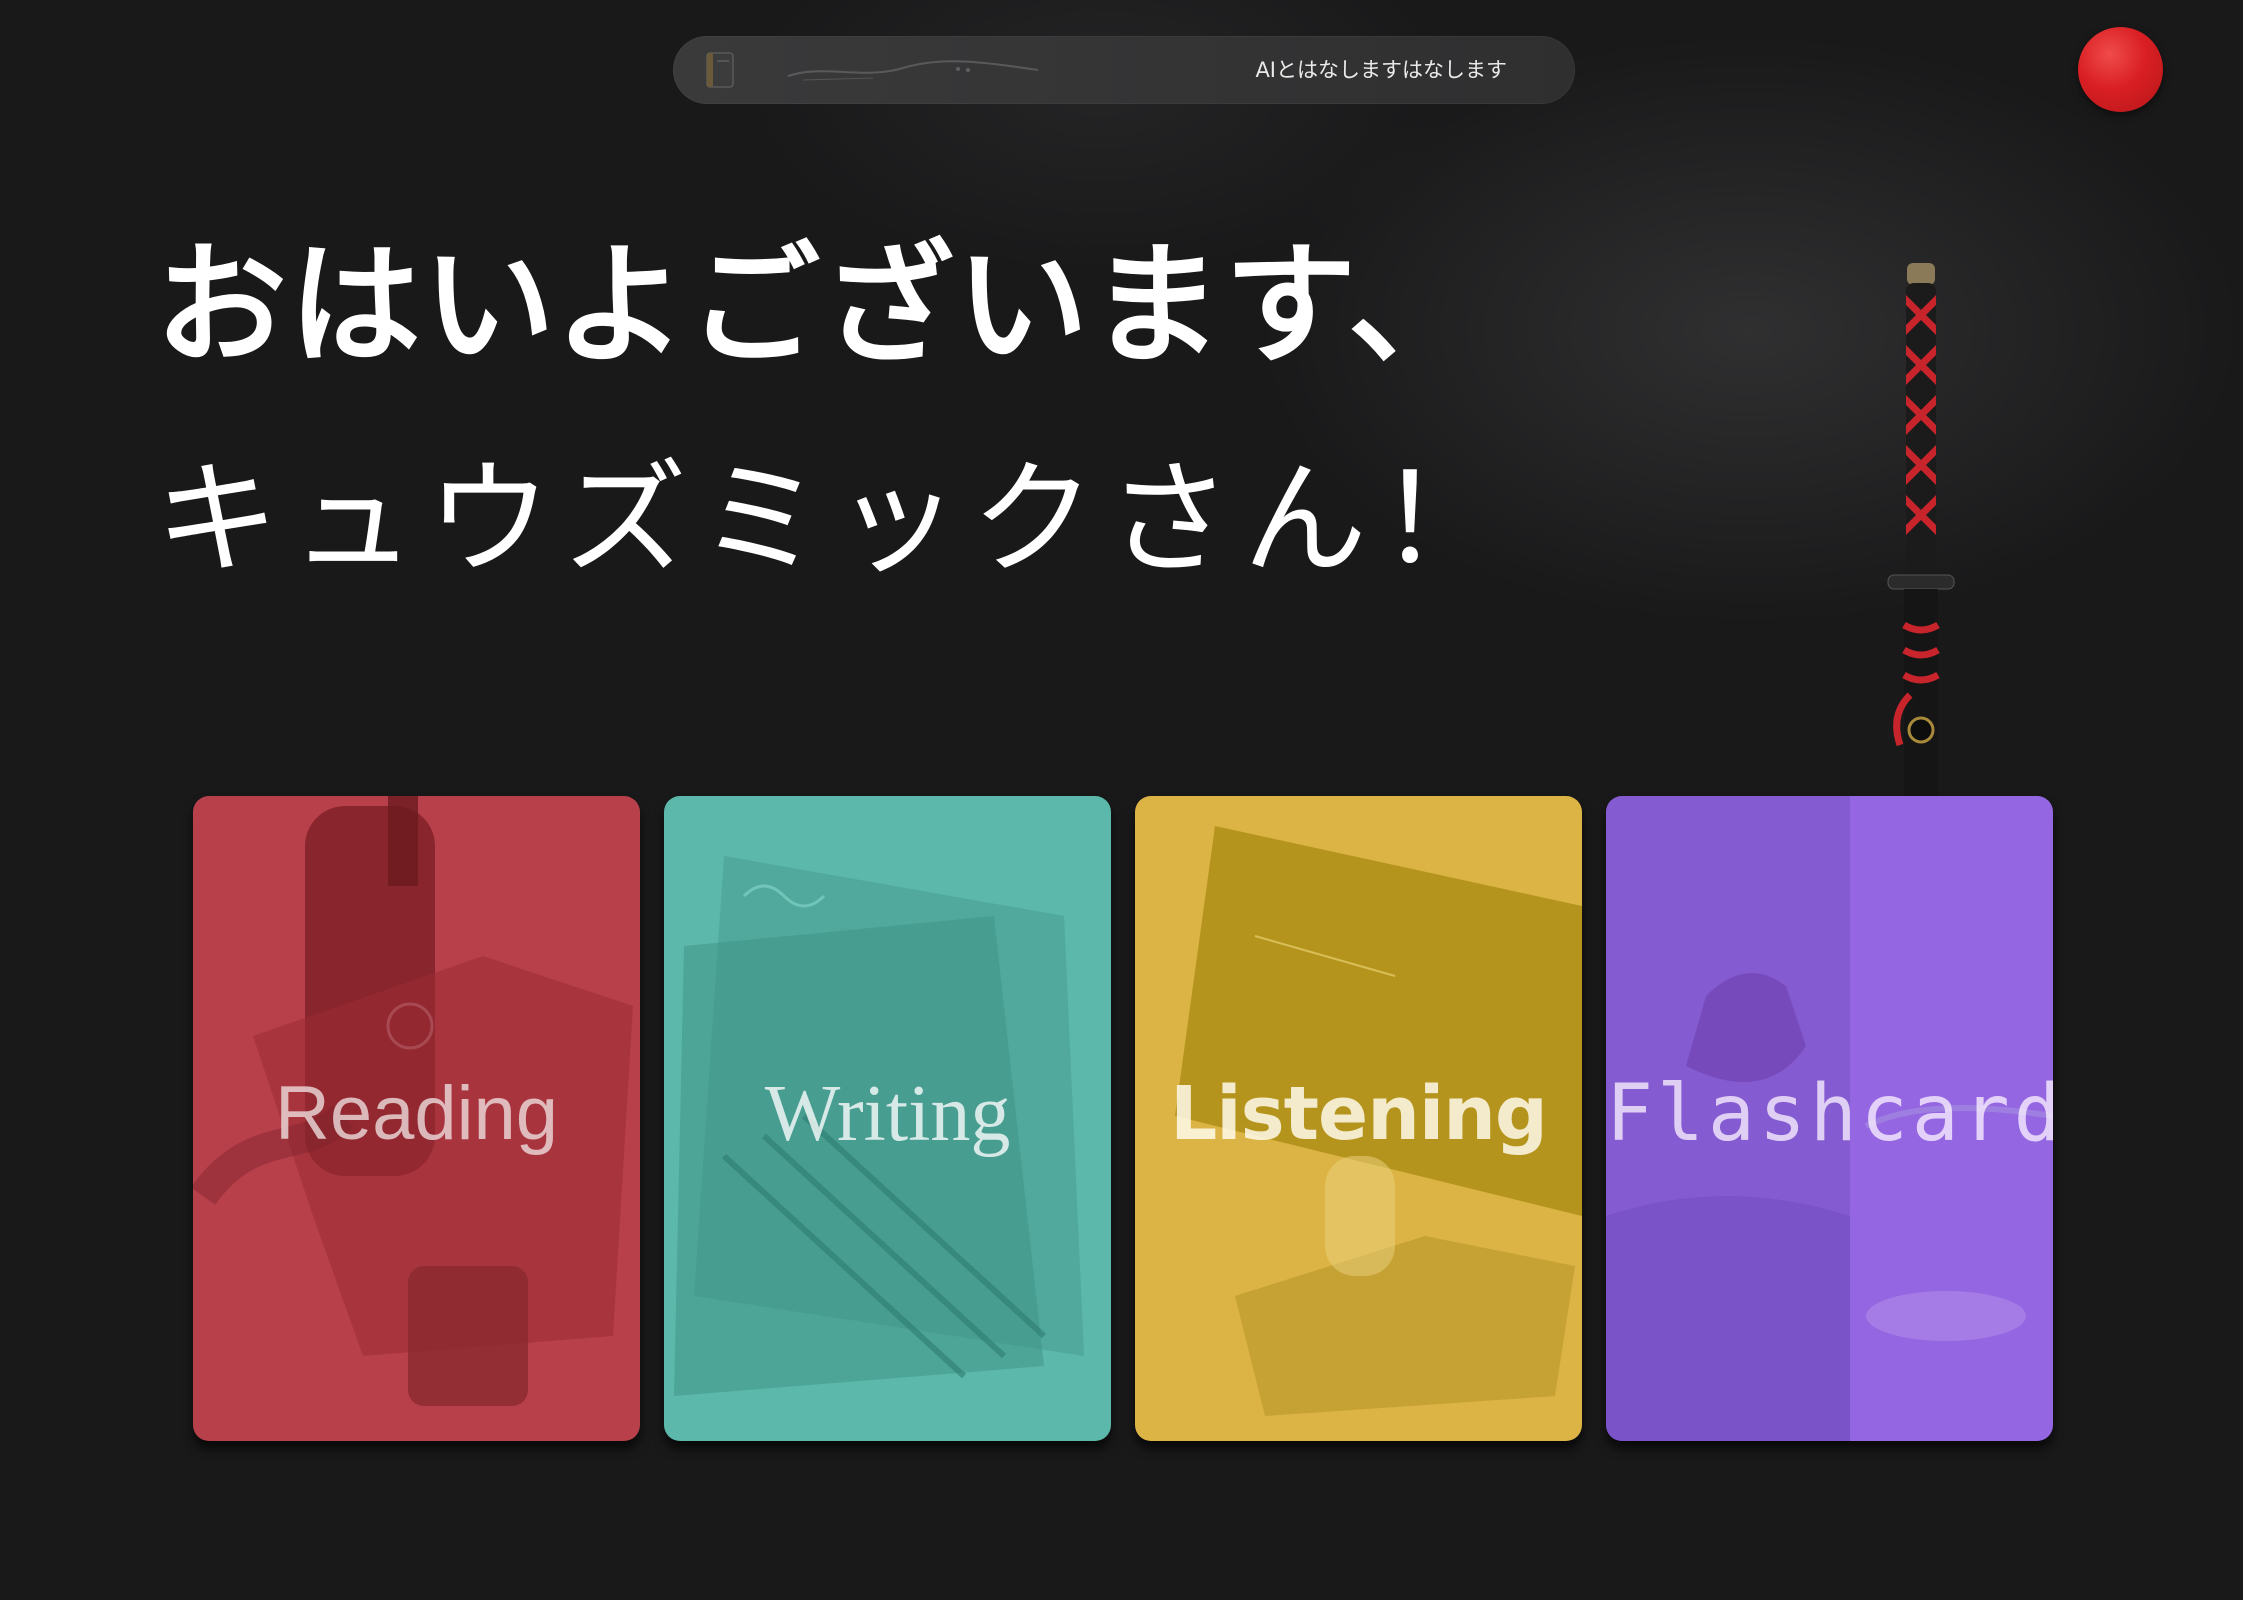 This screenshot has height=1600, width=2243. What do you see at coordinates (720, 70) in the screenshot?
I see `book-icon` at bounding box center [720, 70].